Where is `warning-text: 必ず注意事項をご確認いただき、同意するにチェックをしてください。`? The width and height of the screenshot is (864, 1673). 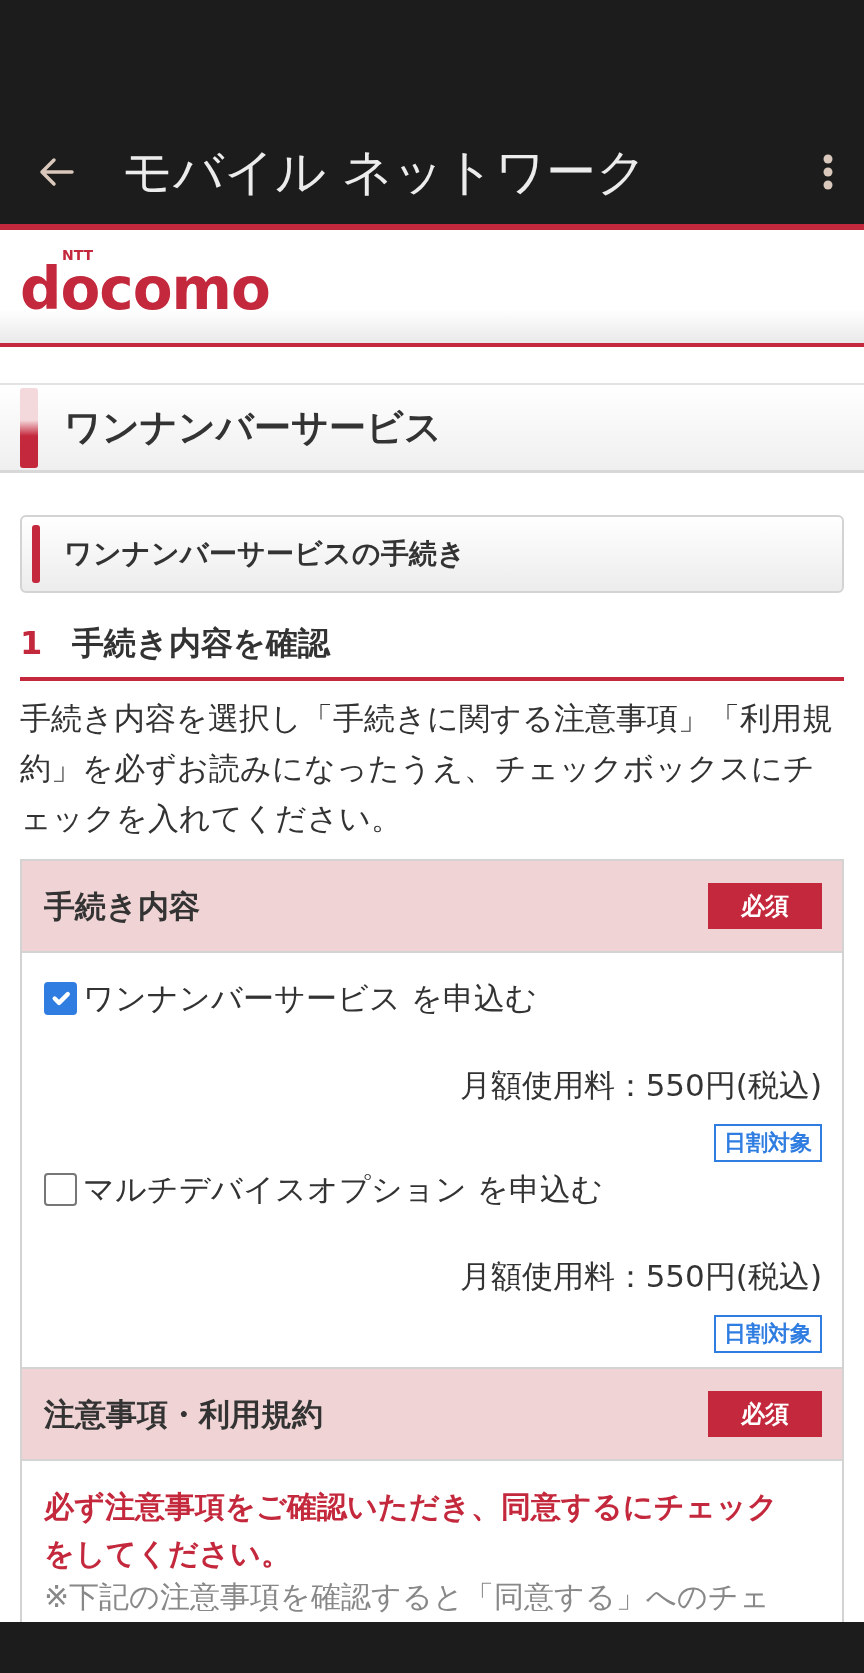
warning-text: 必ず注意事項をご確認いただき、同意するにチェックをしてください。 is located at coordinates (411, 1530).